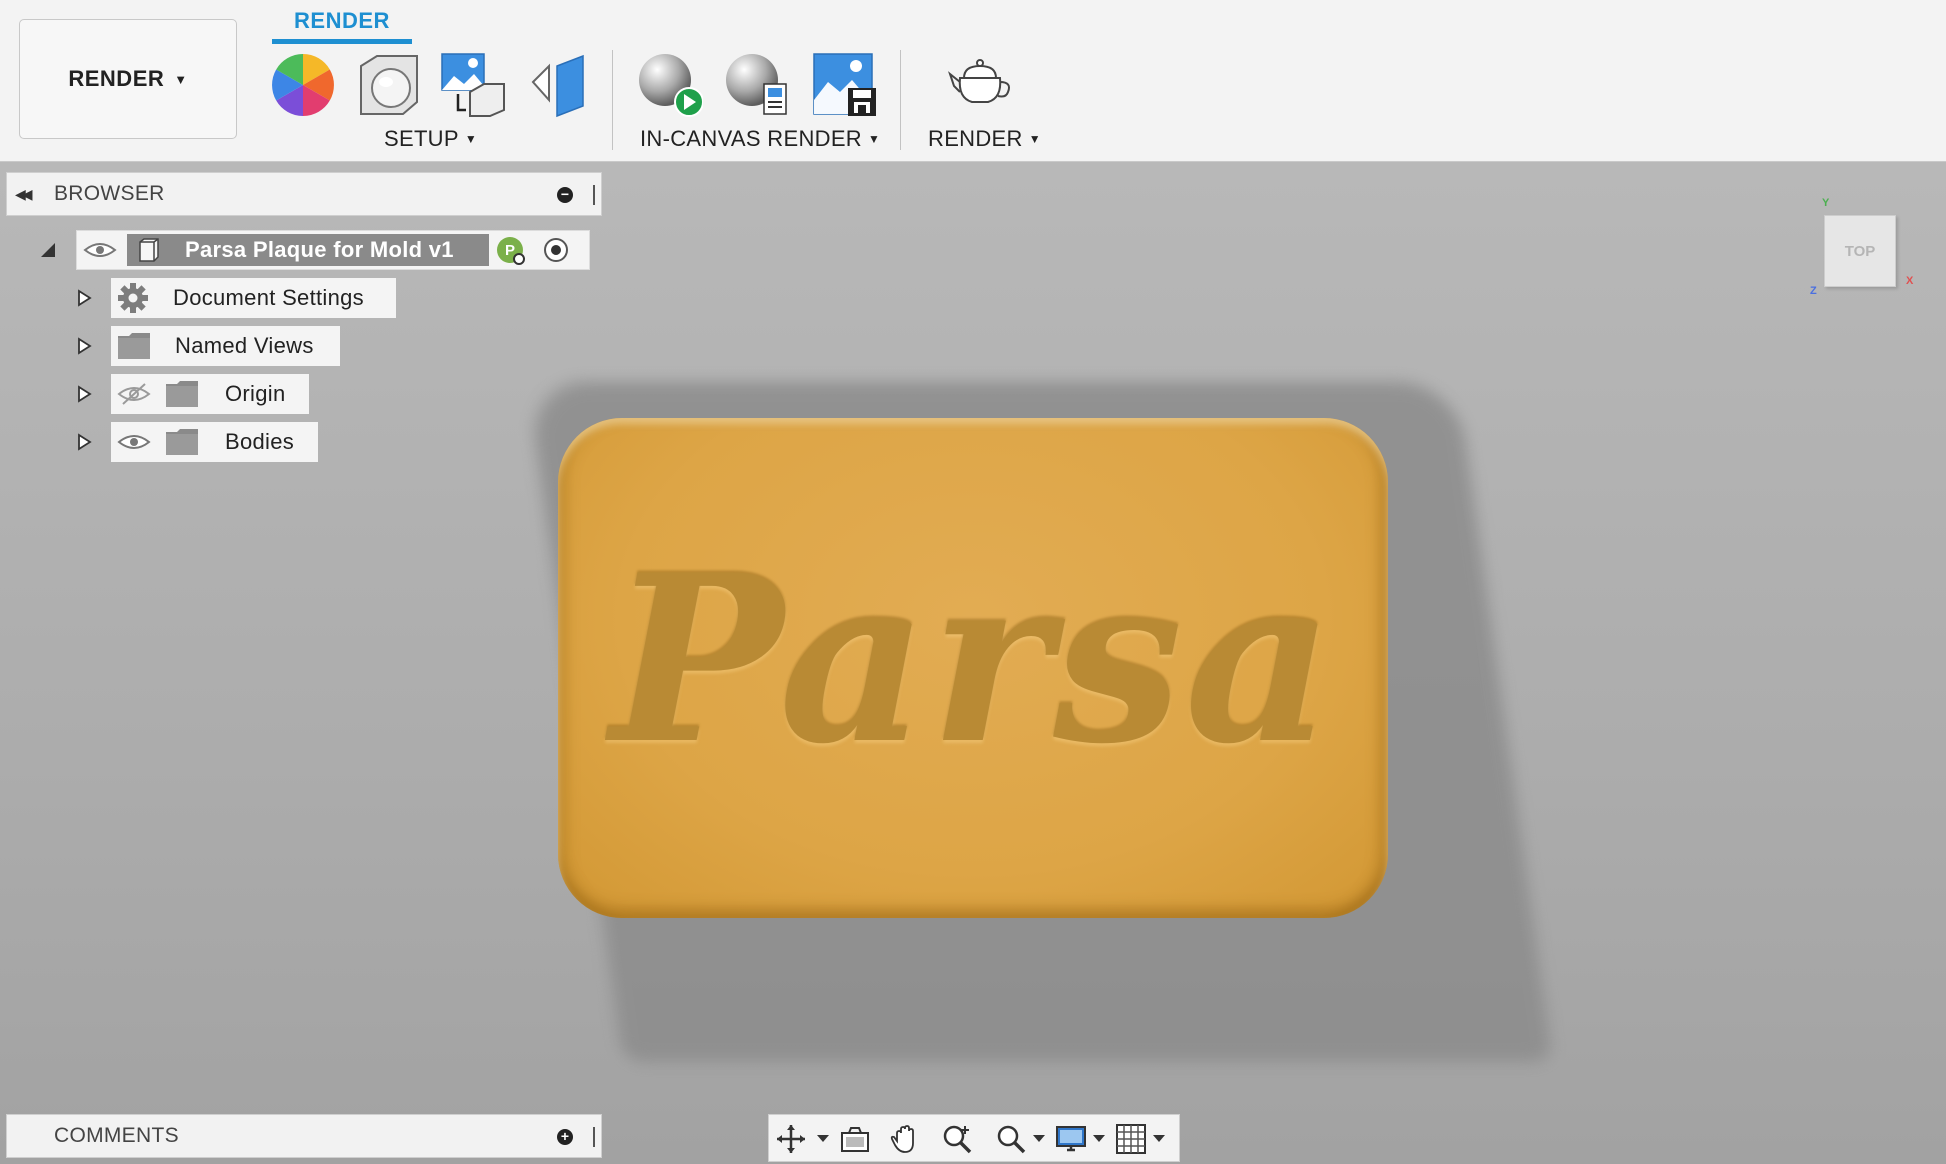 This screenshot has width=1946, height=1164. What do you see at coordinates (244, 345) in the screenshot?
I see `named-views-label: Named Views` at bounding box center [244, 345].